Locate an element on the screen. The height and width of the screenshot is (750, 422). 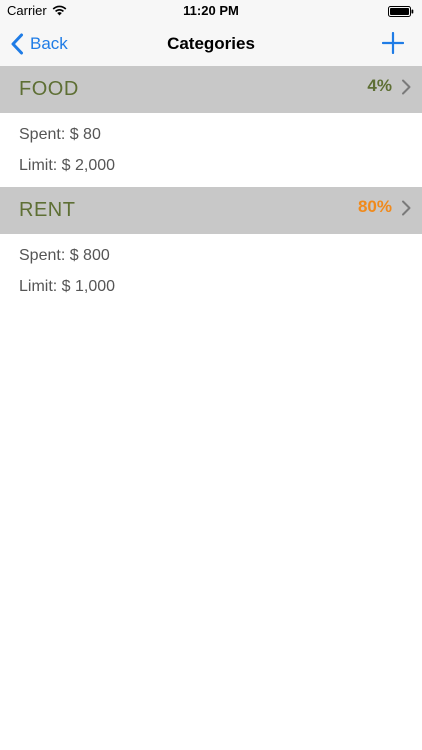
category-details: Spent: $ 800 Limit: $ 1,000 is located at coordinates (211, 271).